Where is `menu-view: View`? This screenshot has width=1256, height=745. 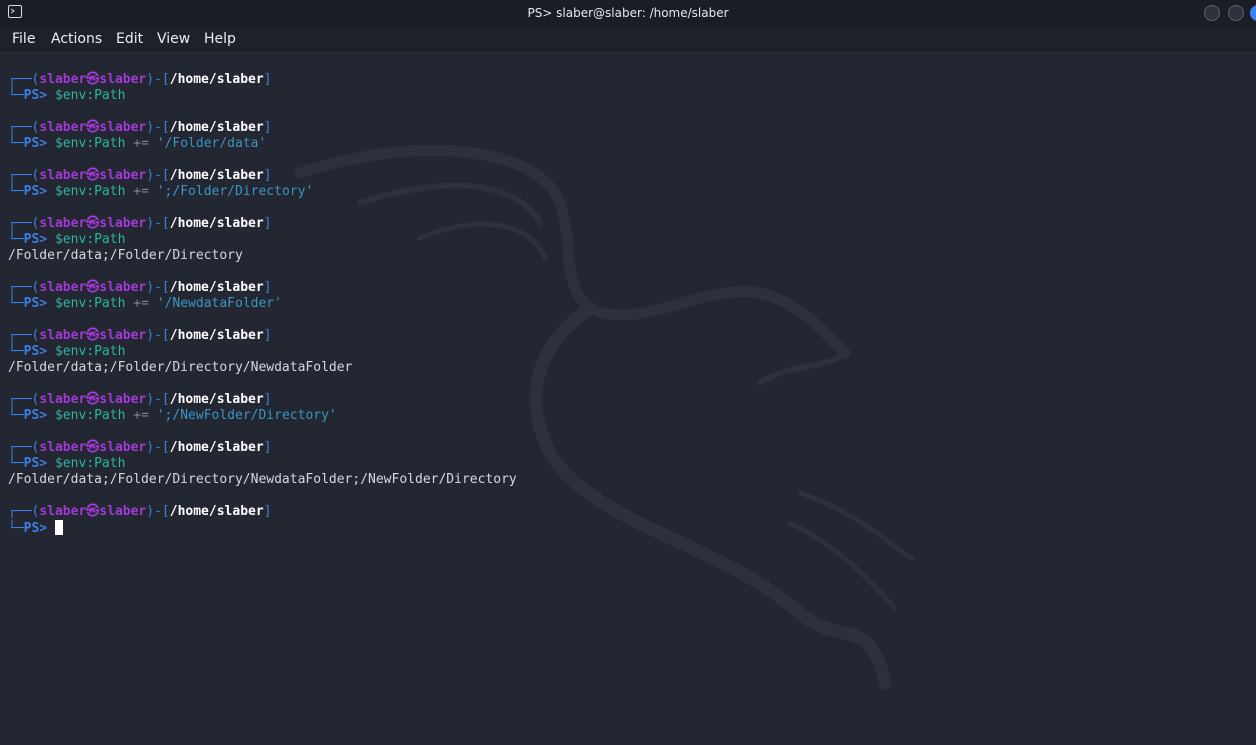
menu-view: View is located at coordinates (173, 39).